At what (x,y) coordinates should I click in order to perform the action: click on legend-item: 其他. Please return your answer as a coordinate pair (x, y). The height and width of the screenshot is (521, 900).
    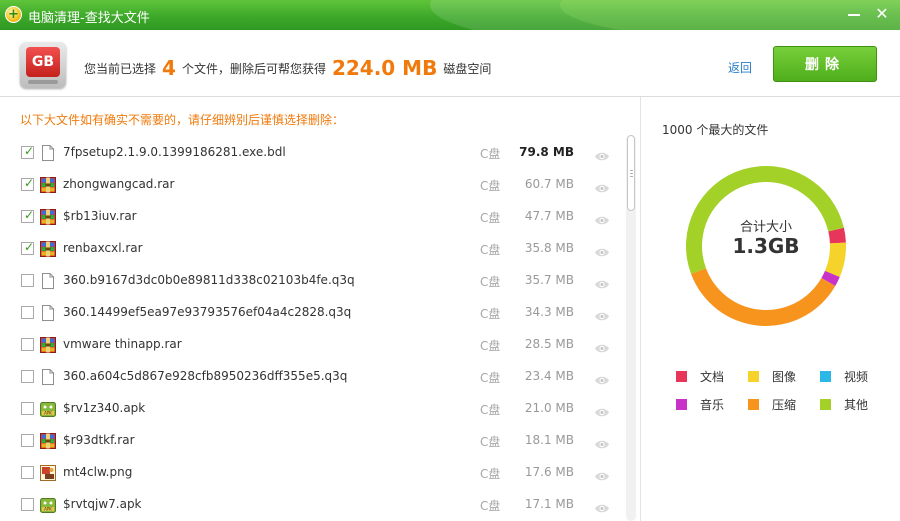
    Looking at the image, I should click on (844, 404).